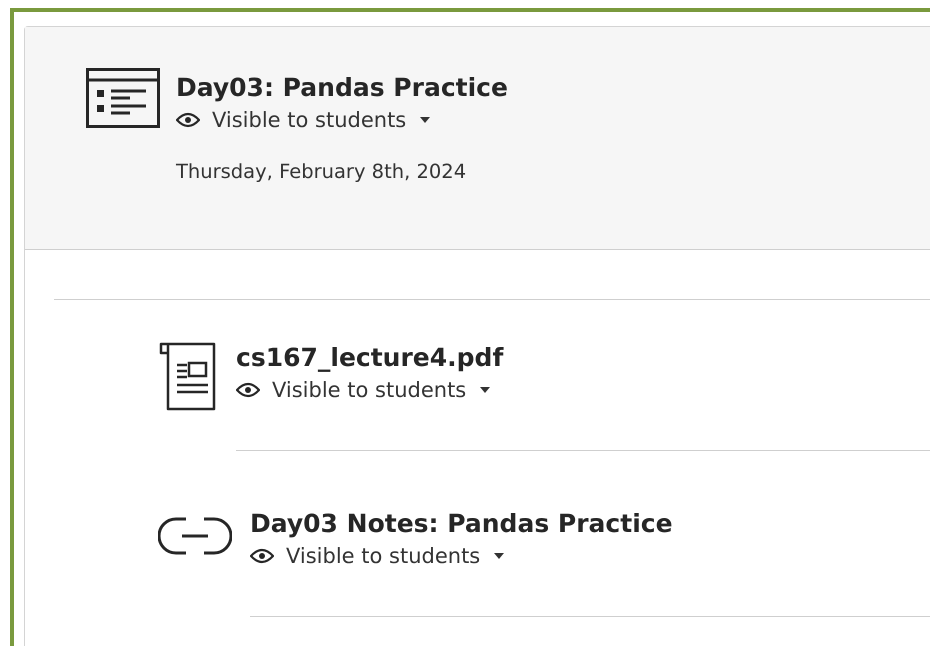  Describe the element at coordinates (195, 536) in the screenshot. I see `link-icon` at that location.